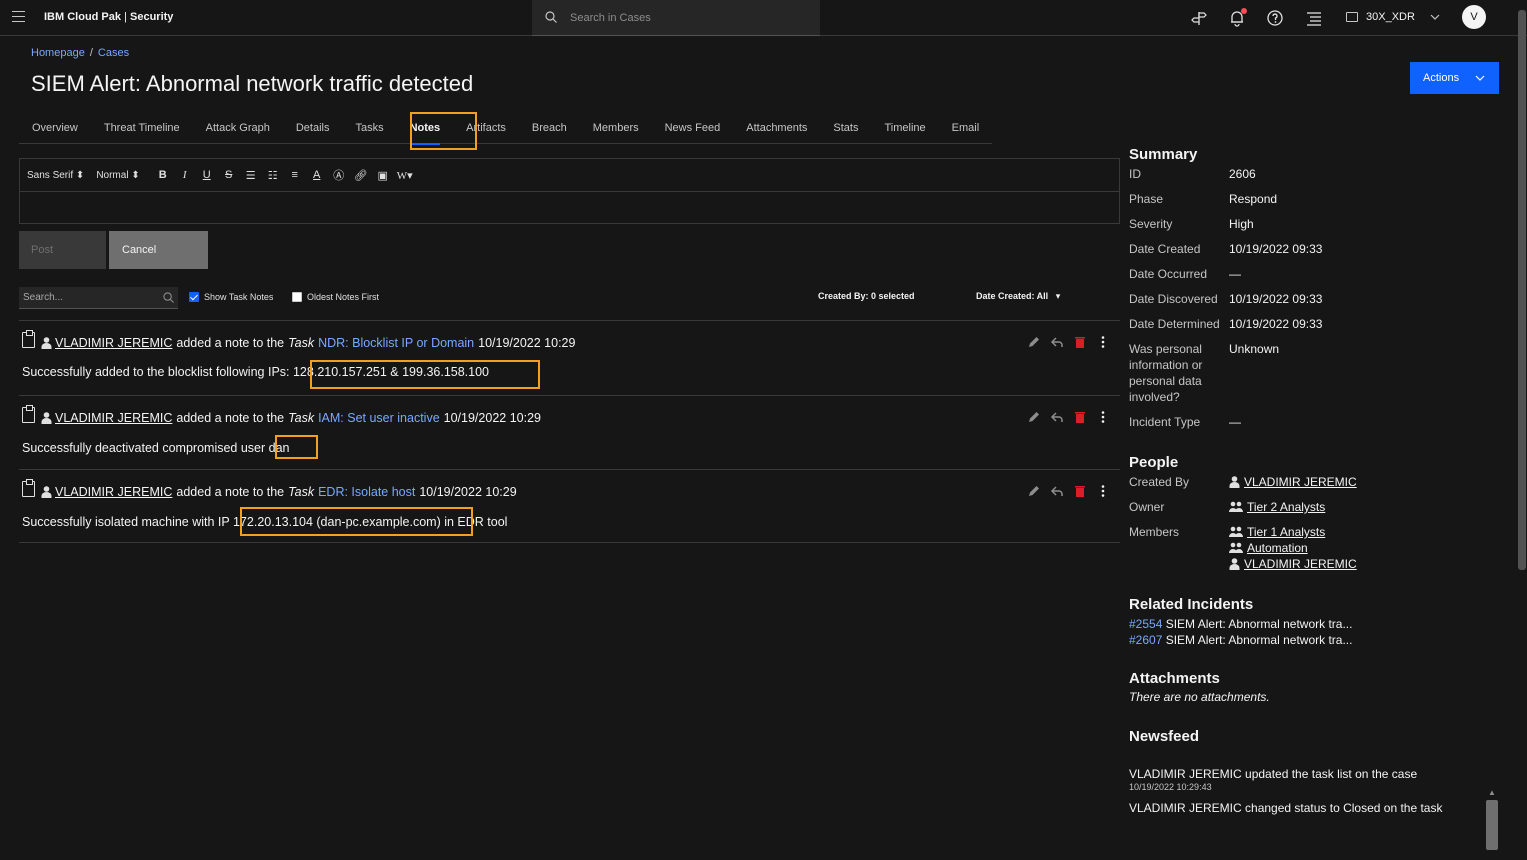 The image size is (1527, 860). What do you see at coordinates (1135, 174) in the screenshot?
I see `summary-key: ID` at bounding box center [1135, 174].